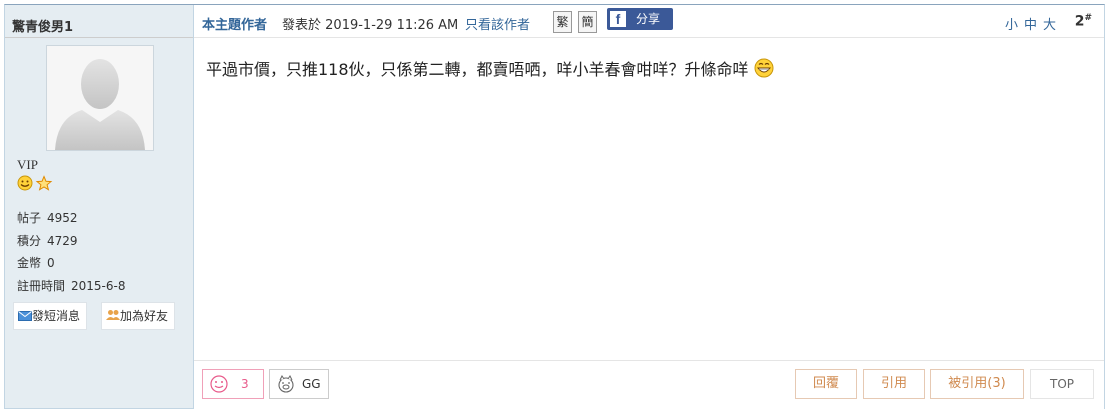 Image resolution: width=1111 pixels, height=416 pixels. What do you see at coordinates (562, 22) in the screenshot?
I see `traditional-button: 繁` at bounding box center [562, 22].